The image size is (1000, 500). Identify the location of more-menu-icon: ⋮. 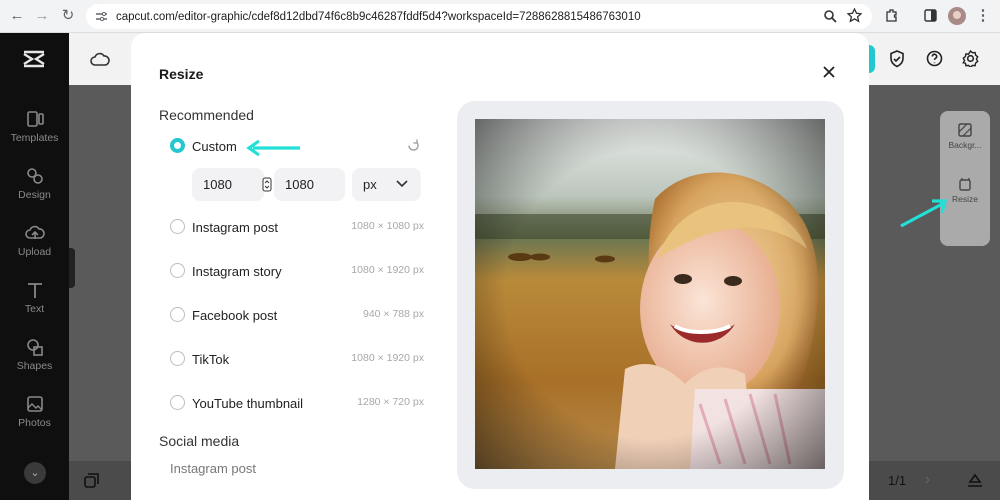
(983, 16).